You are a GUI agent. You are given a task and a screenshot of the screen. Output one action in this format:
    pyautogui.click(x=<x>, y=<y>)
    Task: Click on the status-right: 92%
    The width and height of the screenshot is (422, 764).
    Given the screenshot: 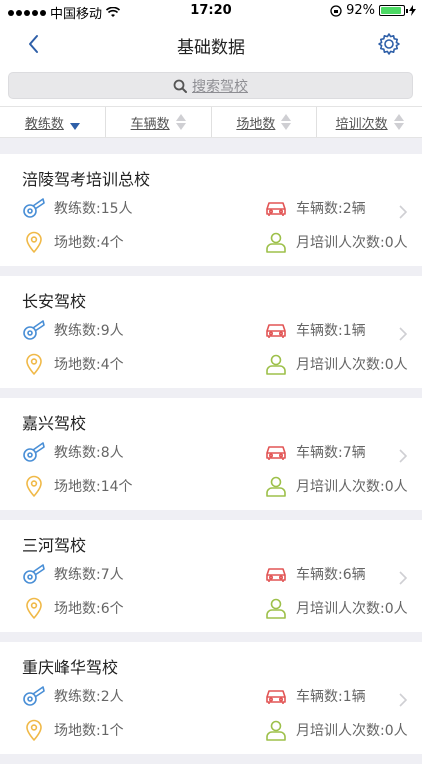 What is the action you would take?
    pyautogui.click(x=373, y=10)
    